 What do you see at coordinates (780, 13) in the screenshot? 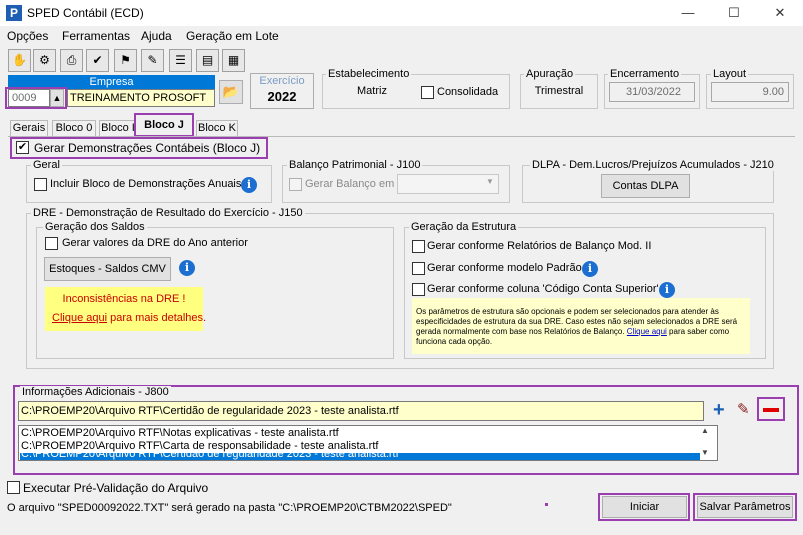
I see `close-button: ✕` at bounding box center [780, 13].